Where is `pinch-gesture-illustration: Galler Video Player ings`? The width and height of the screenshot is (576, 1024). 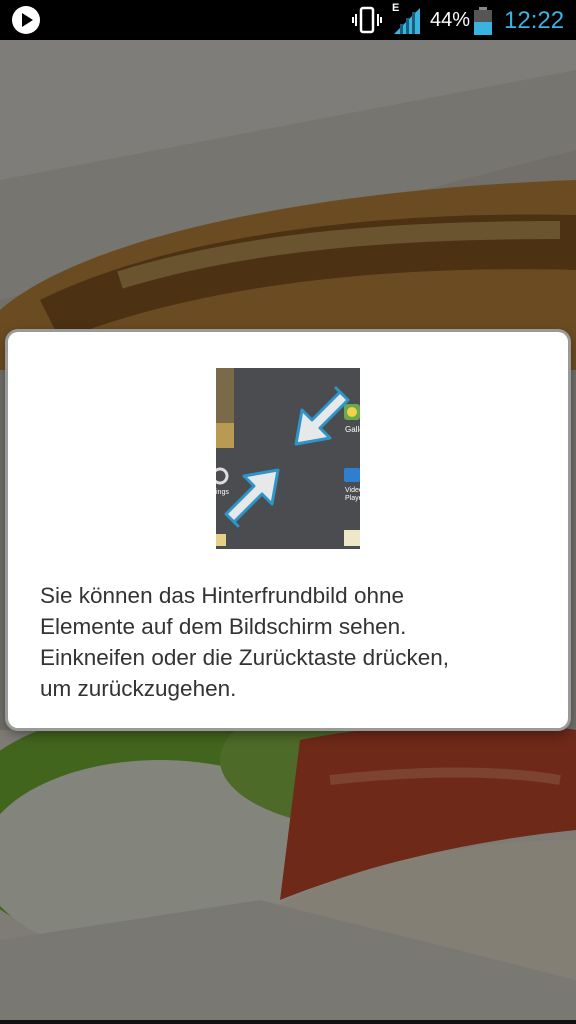
pinch-gesture-illustration: Galler Video Player ings is located at coordinates (288, 458).